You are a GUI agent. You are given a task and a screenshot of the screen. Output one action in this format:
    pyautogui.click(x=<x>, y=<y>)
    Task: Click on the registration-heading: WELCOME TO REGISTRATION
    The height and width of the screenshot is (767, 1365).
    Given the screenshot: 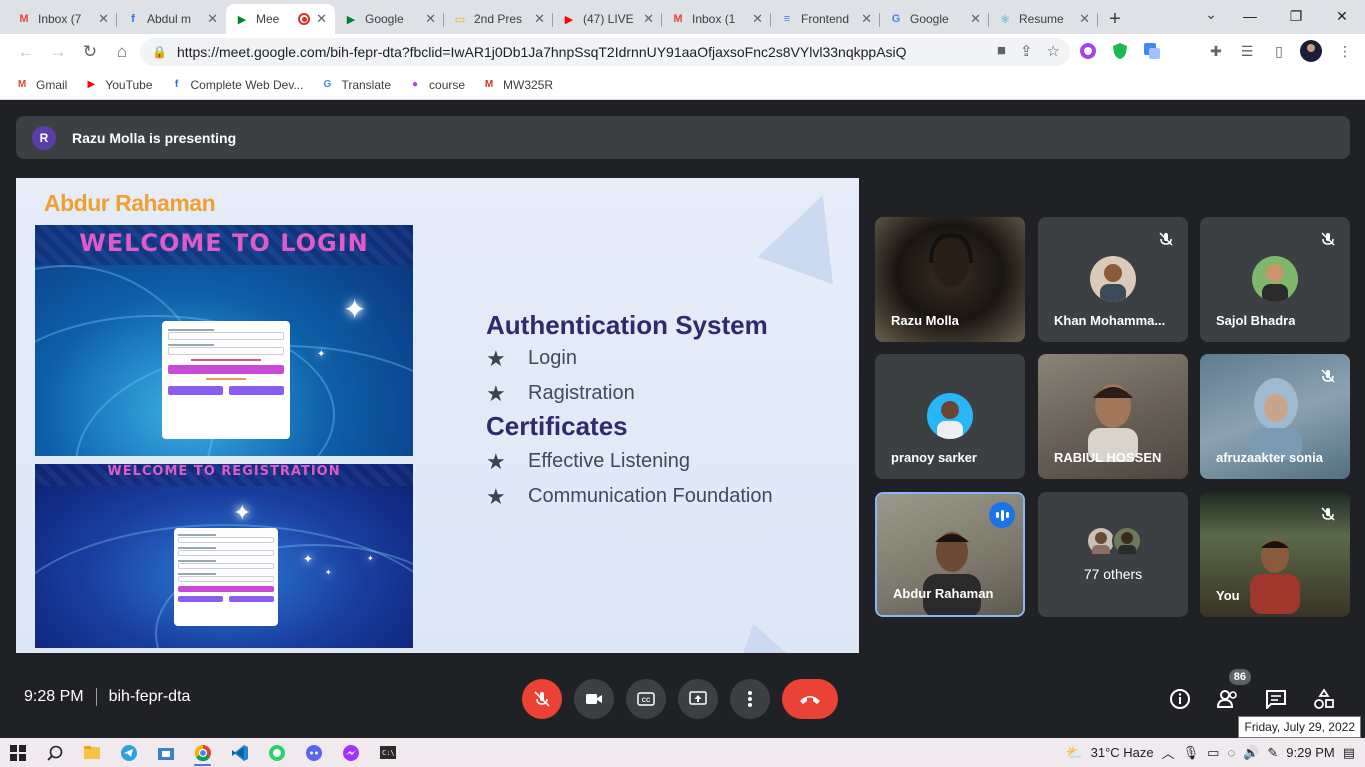 What is the action you would take?
    pyautogui.click(x=224, y=471)
    